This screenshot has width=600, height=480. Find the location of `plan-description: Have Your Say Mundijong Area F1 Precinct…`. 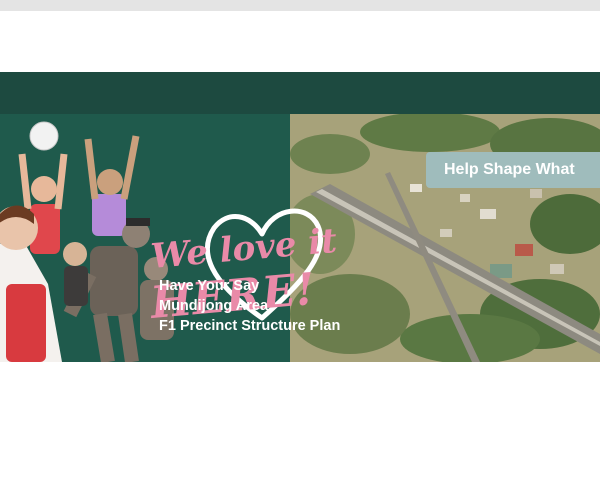

plan-description: Have Your Say Mundijong Area F1 Precinct… is located at coordinates (249, 306).